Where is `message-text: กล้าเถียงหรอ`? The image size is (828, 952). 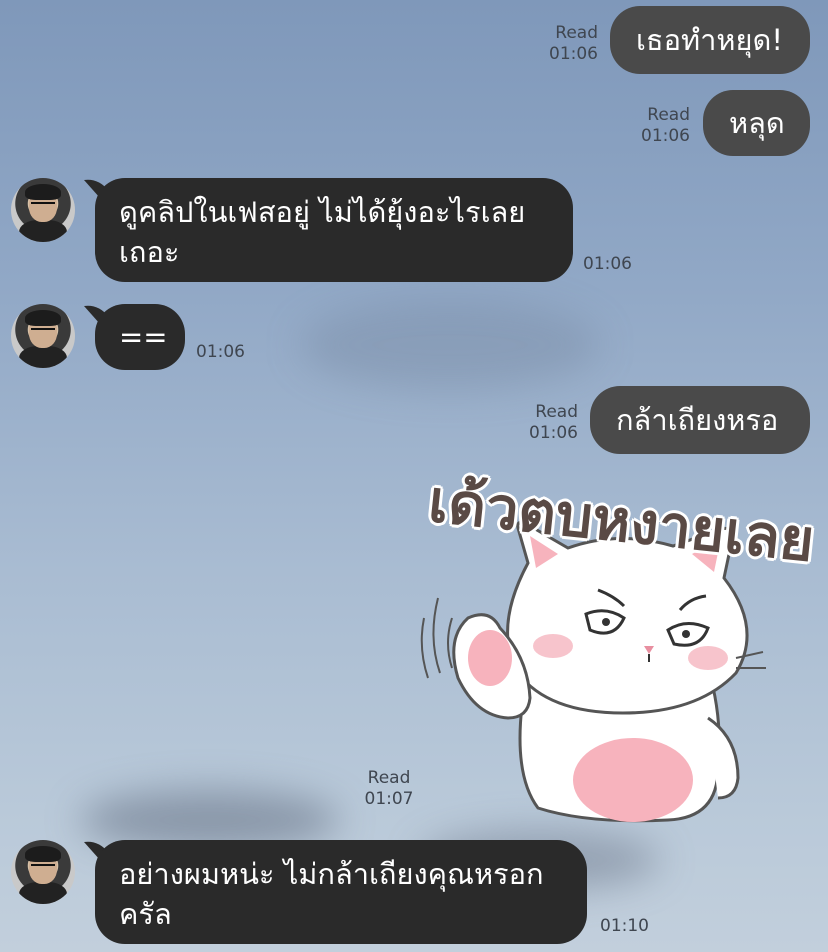
message-text: กล้าเถียงหรอ is located at coordinates (697, 420).